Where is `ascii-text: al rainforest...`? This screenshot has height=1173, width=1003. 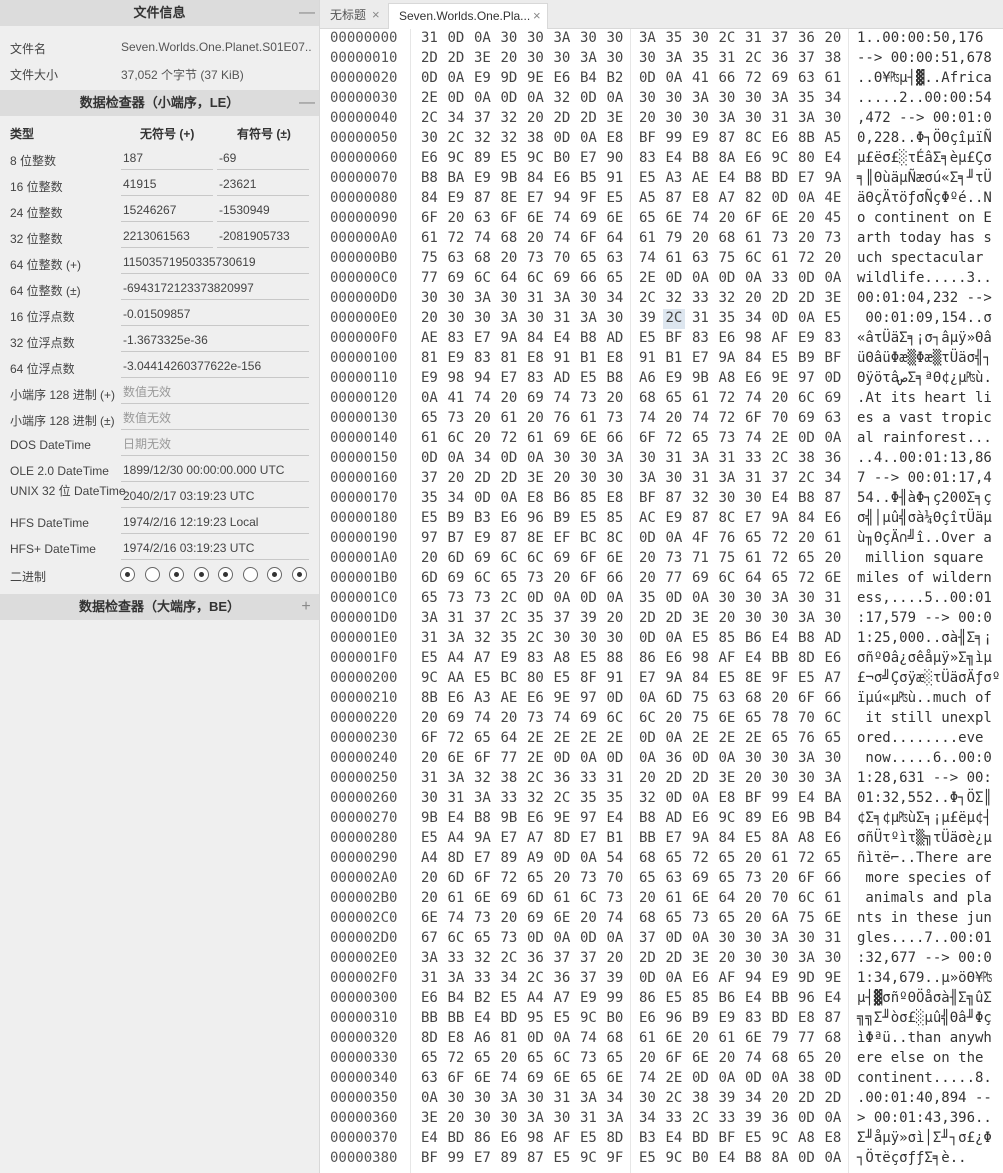
ascii-text: al rainforest... is located at coordinates (924, 438).